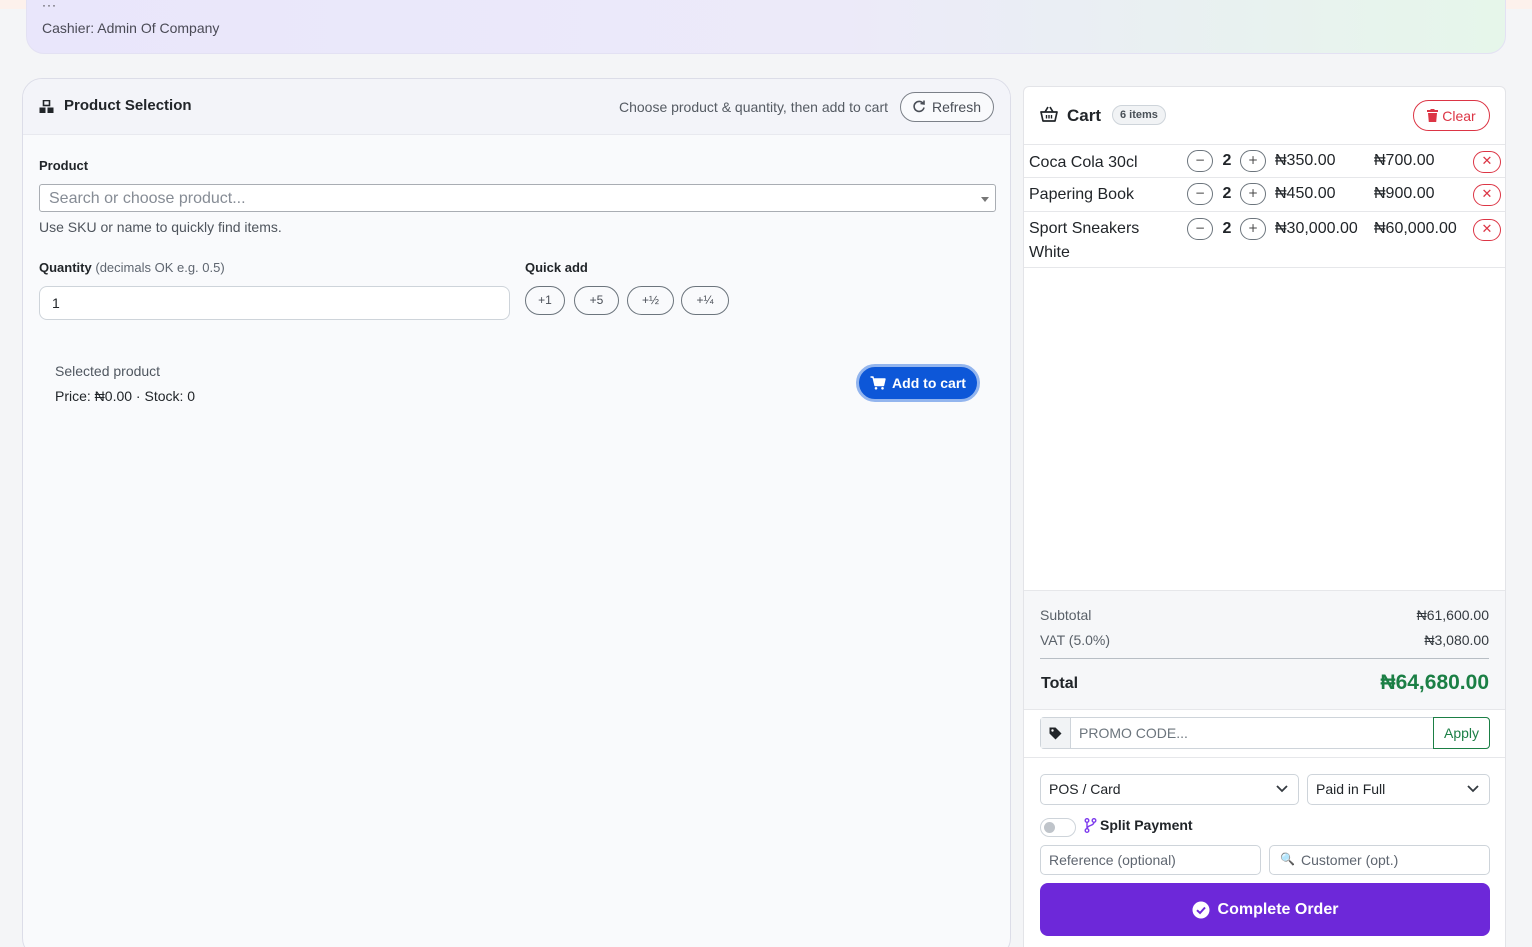 This screenshot has width=1532, height=947. I want to click on selected-product-label: Selected product, so click(108, 371).